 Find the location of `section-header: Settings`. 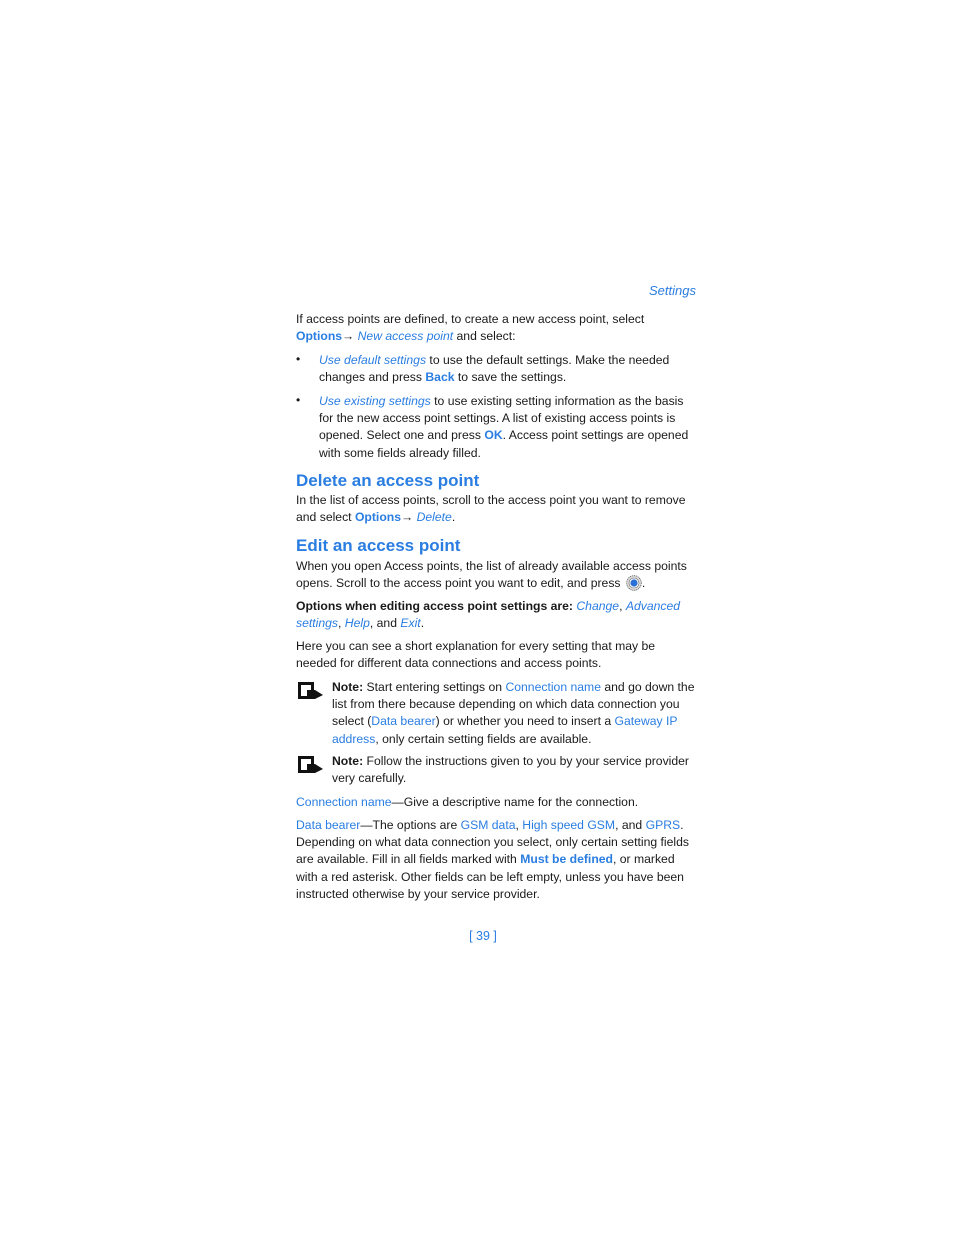

section-header: Settings is located at coordinates (672, 290).